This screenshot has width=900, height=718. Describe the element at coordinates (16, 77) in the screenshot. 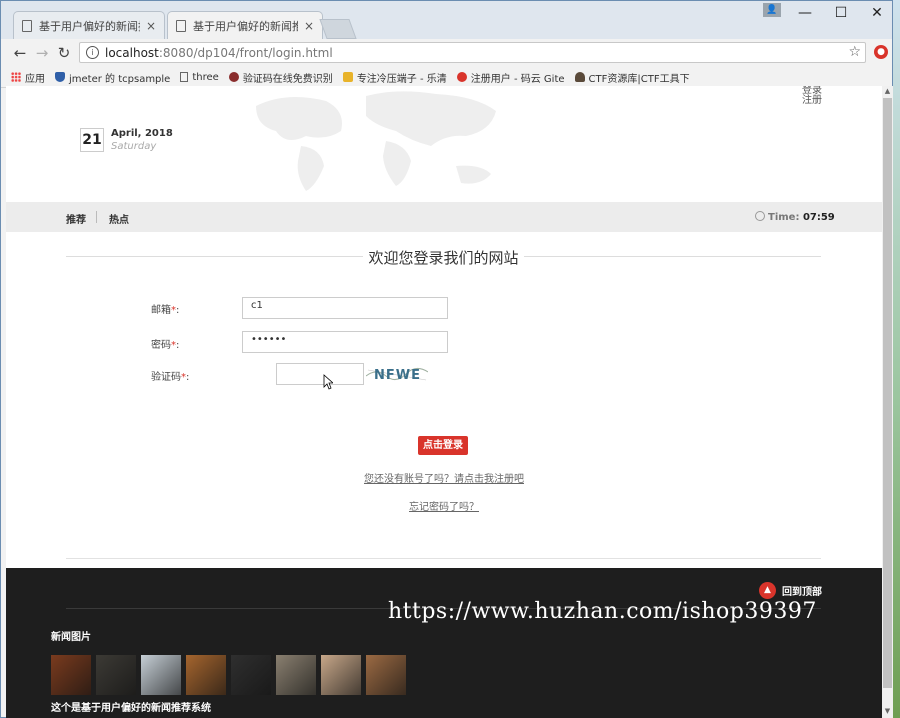

I see `apps-grid-icon` at that location.